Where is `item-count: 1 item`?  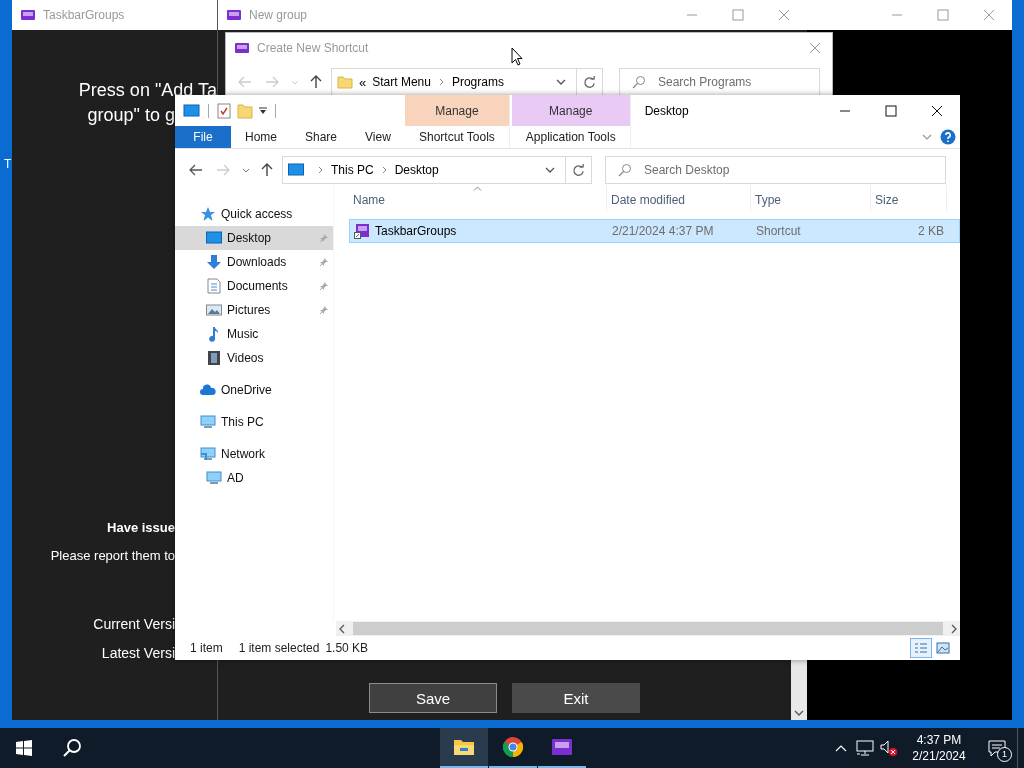 item-count: 1 item is located at coordinates (206, 648).